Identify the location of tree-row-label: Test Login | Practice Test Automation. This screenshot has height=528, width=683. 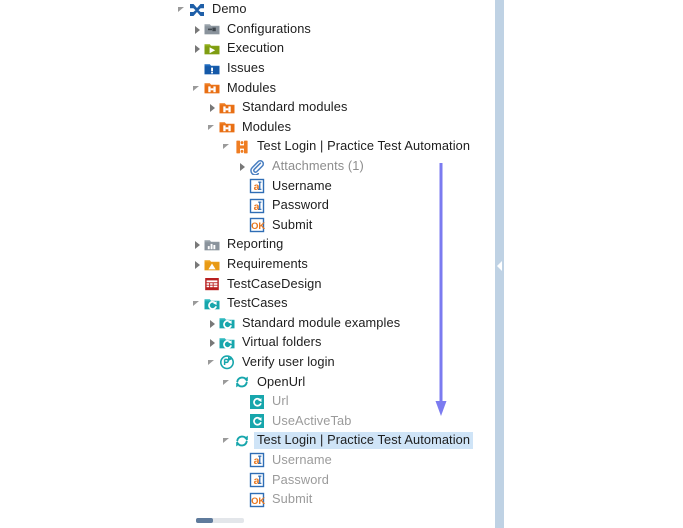
(364, 441).